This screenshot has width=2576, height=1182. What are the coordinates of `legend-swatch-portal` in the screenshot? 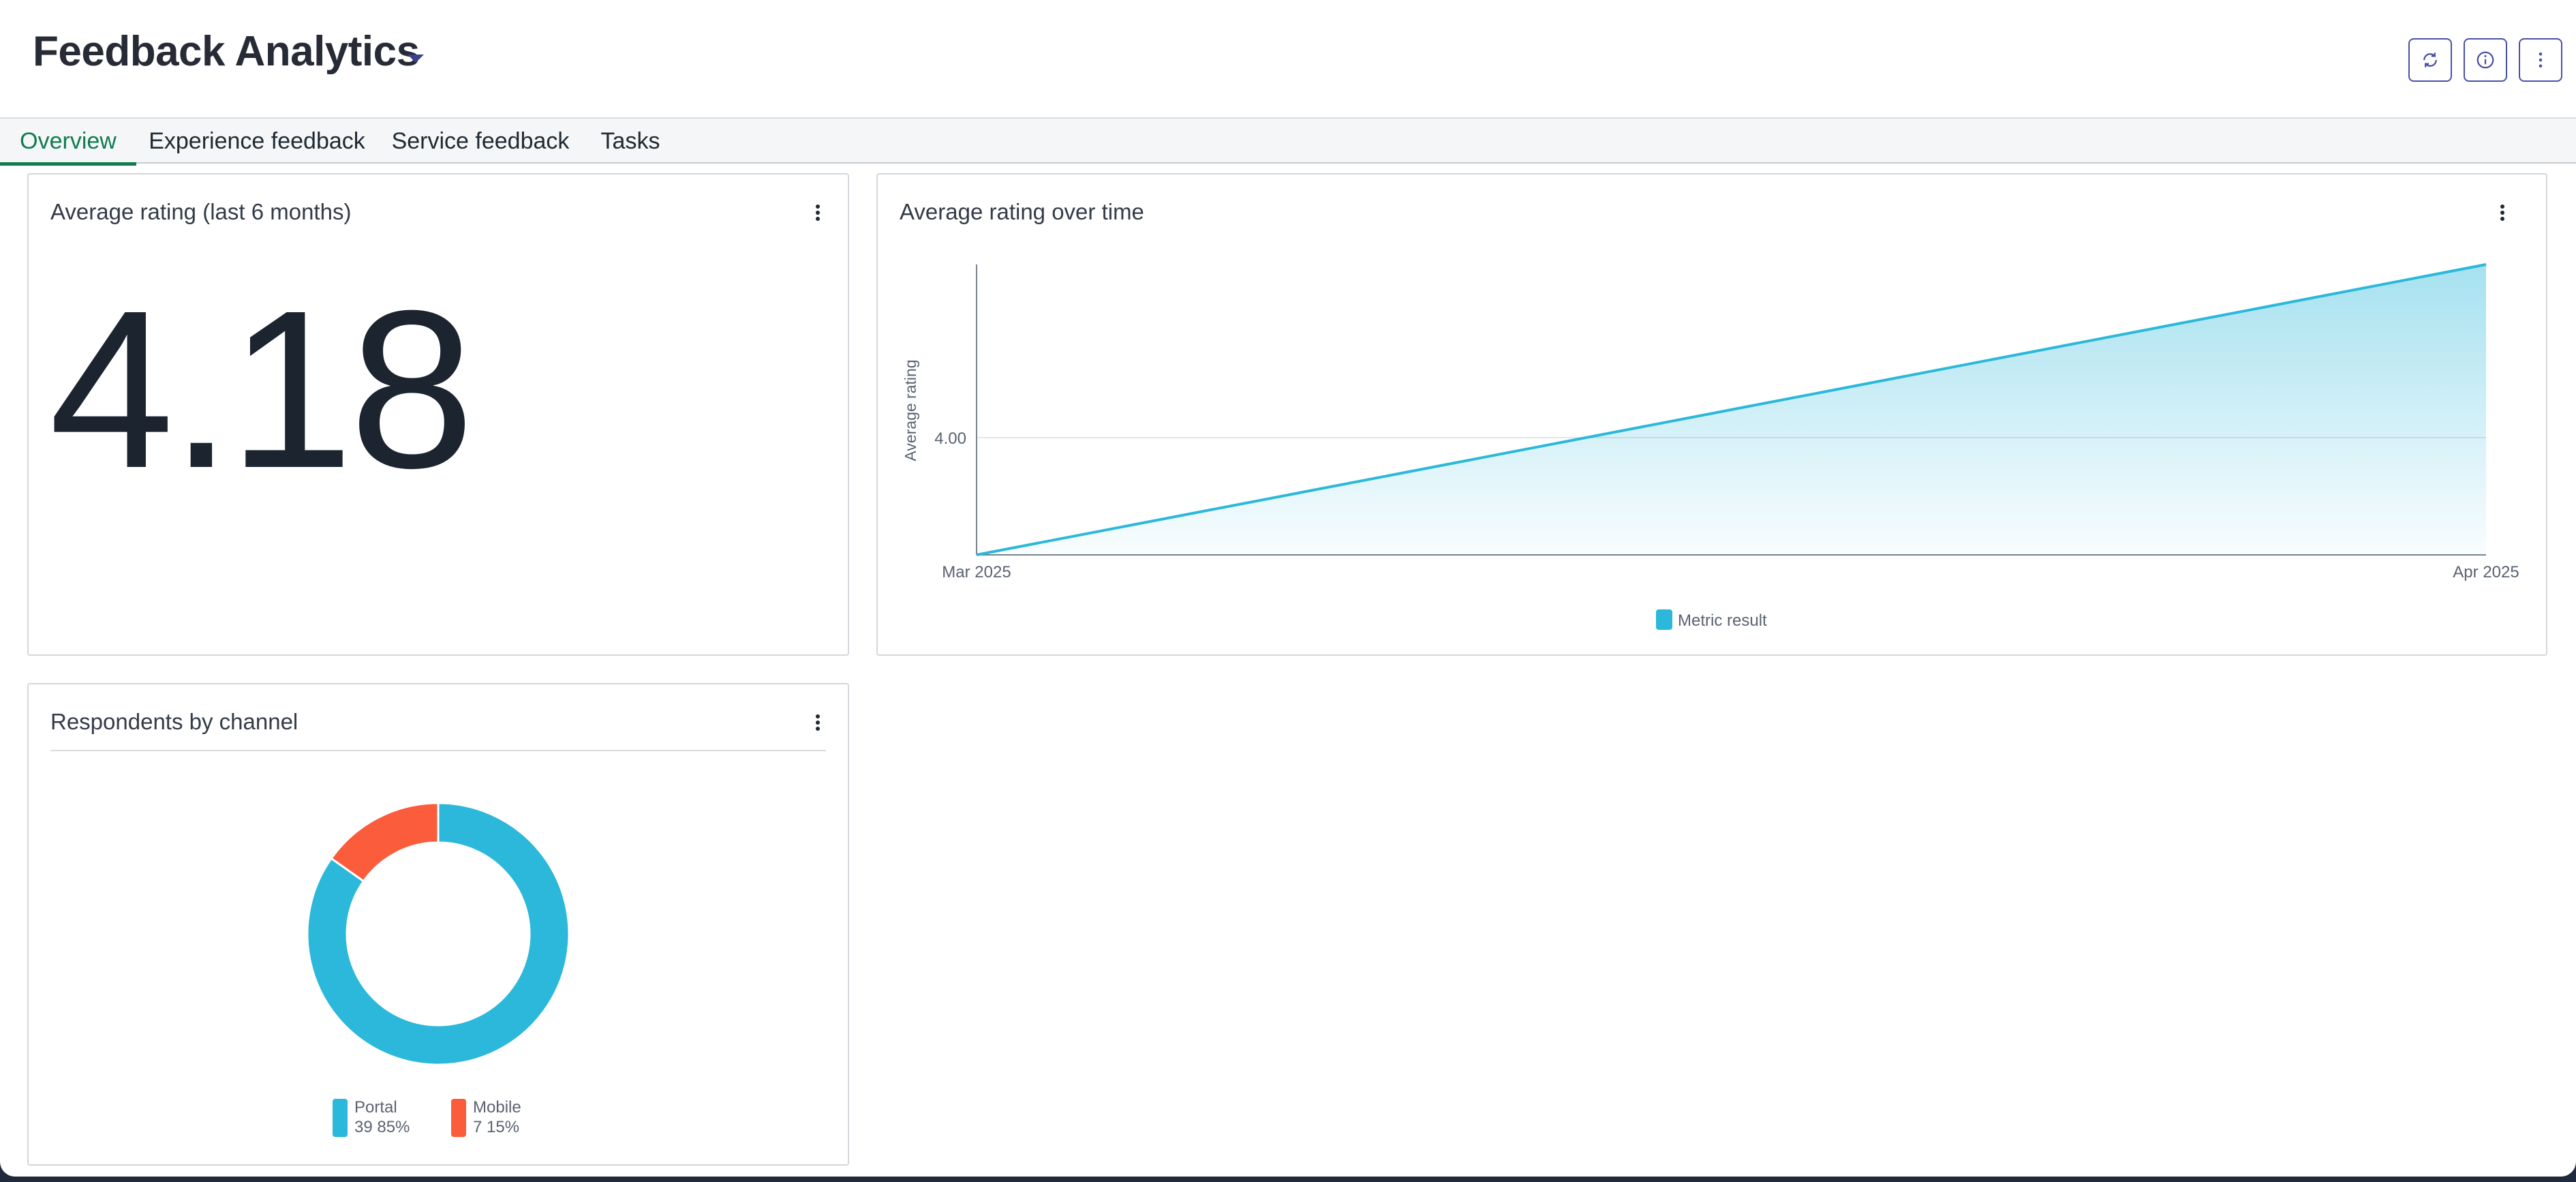 It's located at (340, 1118).